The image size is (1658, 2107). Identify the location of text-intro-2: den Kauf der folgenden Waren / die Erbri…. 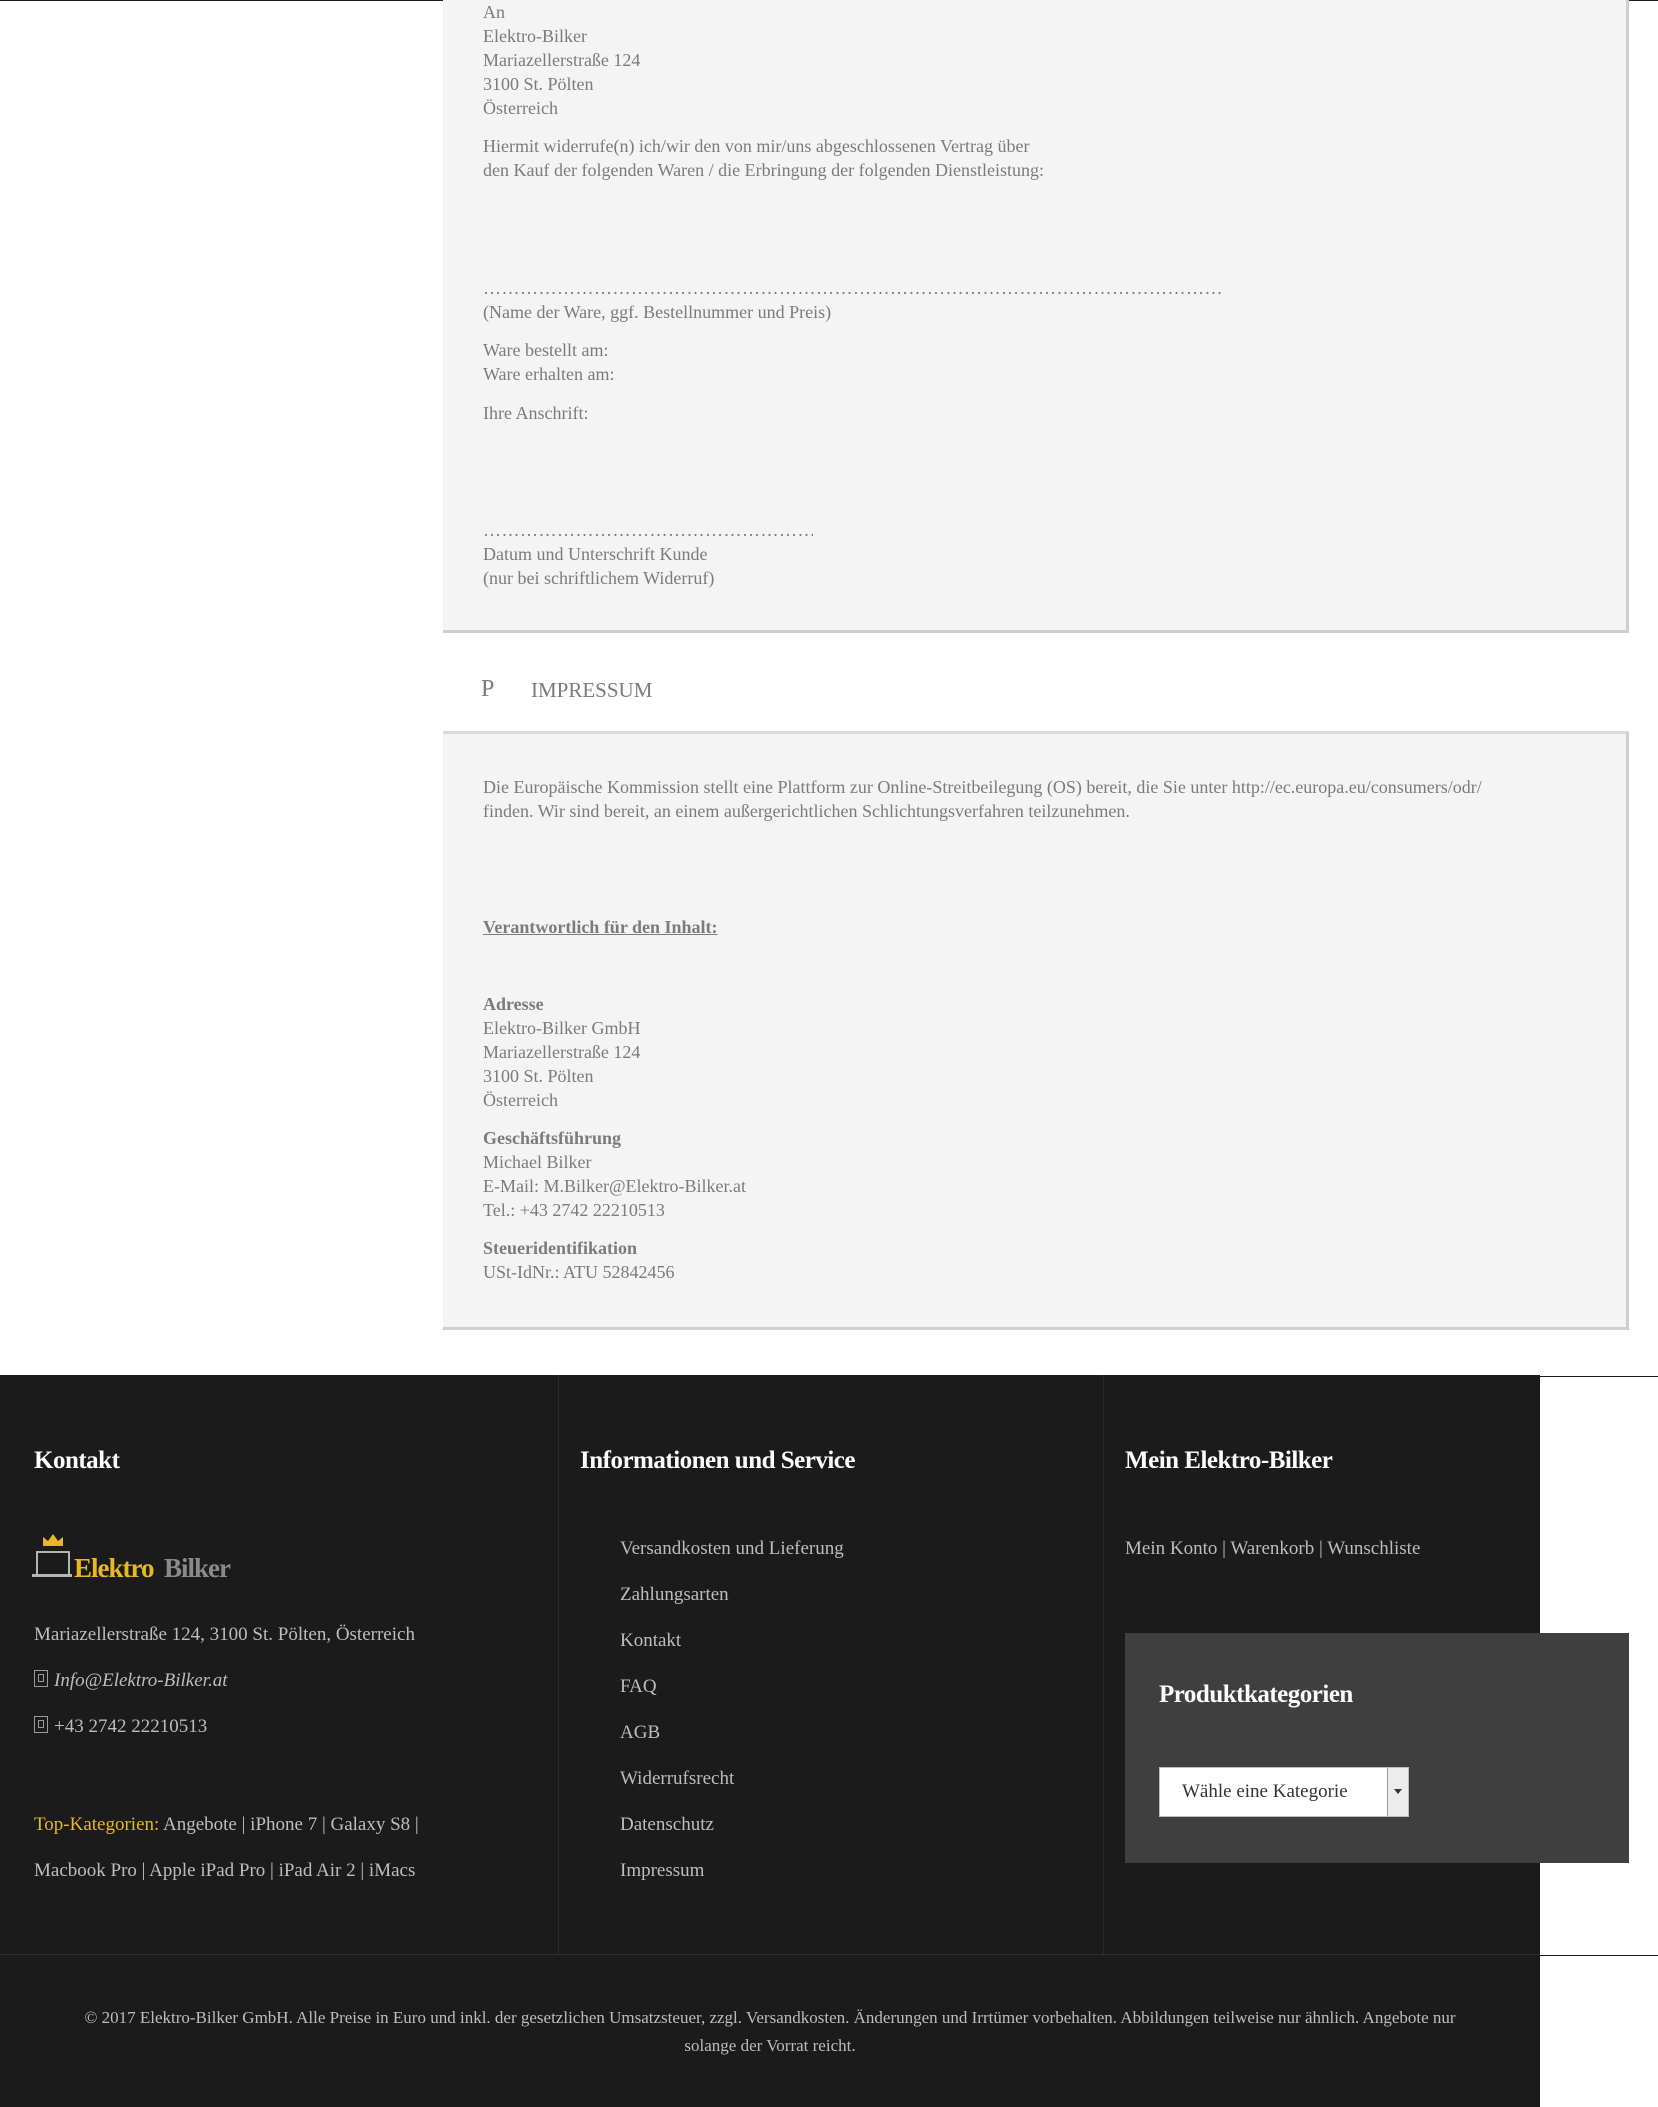
(764, 170).